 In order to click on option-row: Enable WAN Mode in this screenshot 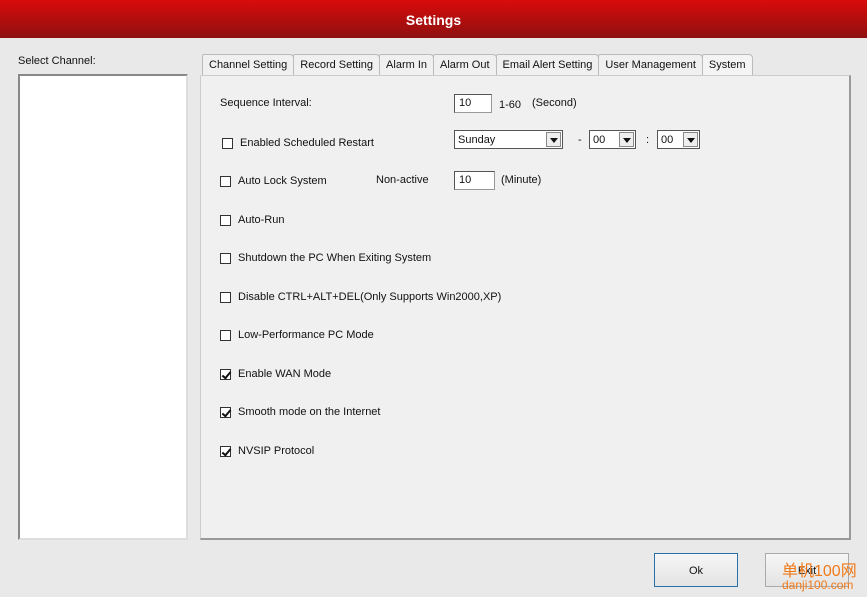, I will do `click(275, 374)`.